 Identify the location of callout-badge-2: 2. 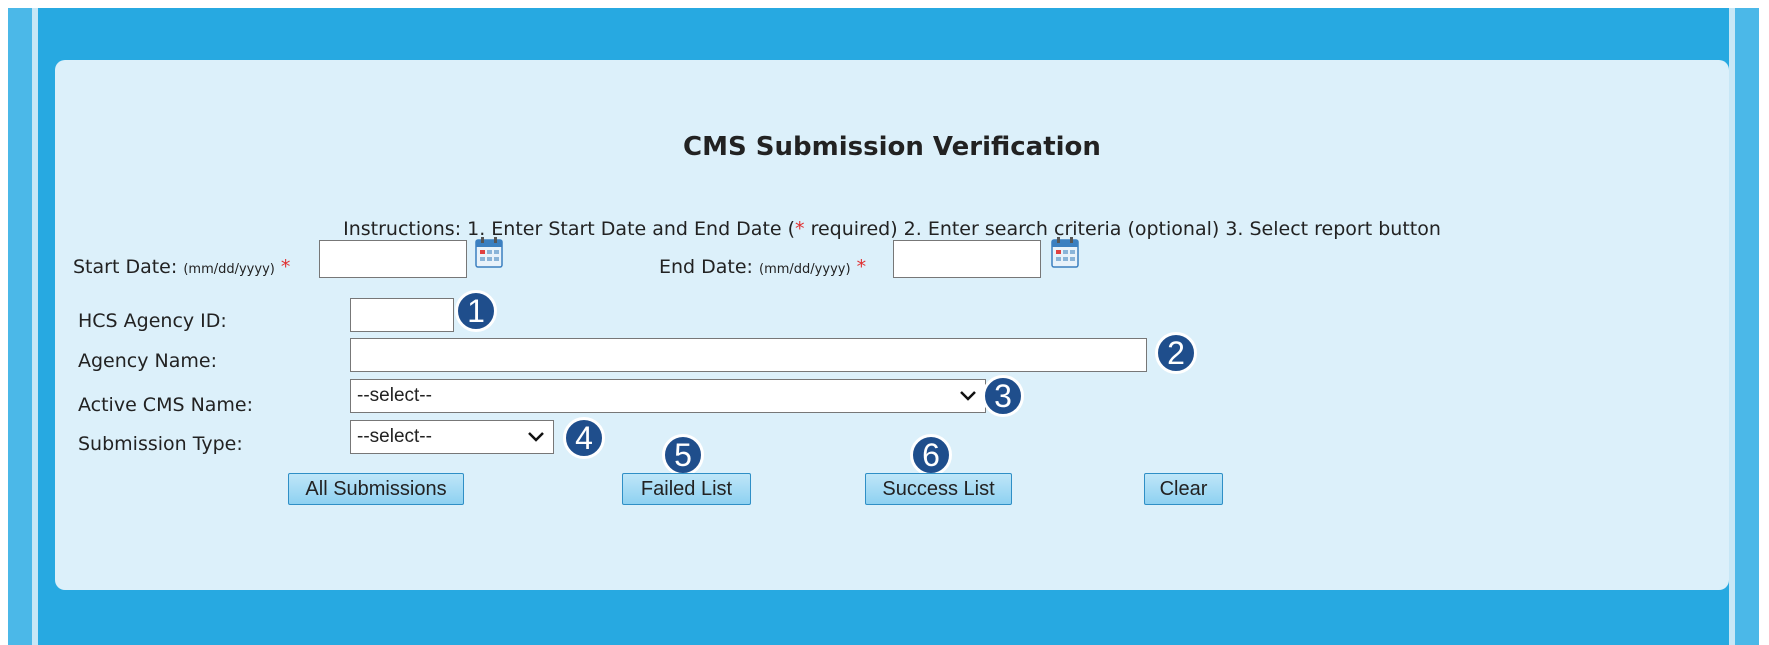
(1176, 353).